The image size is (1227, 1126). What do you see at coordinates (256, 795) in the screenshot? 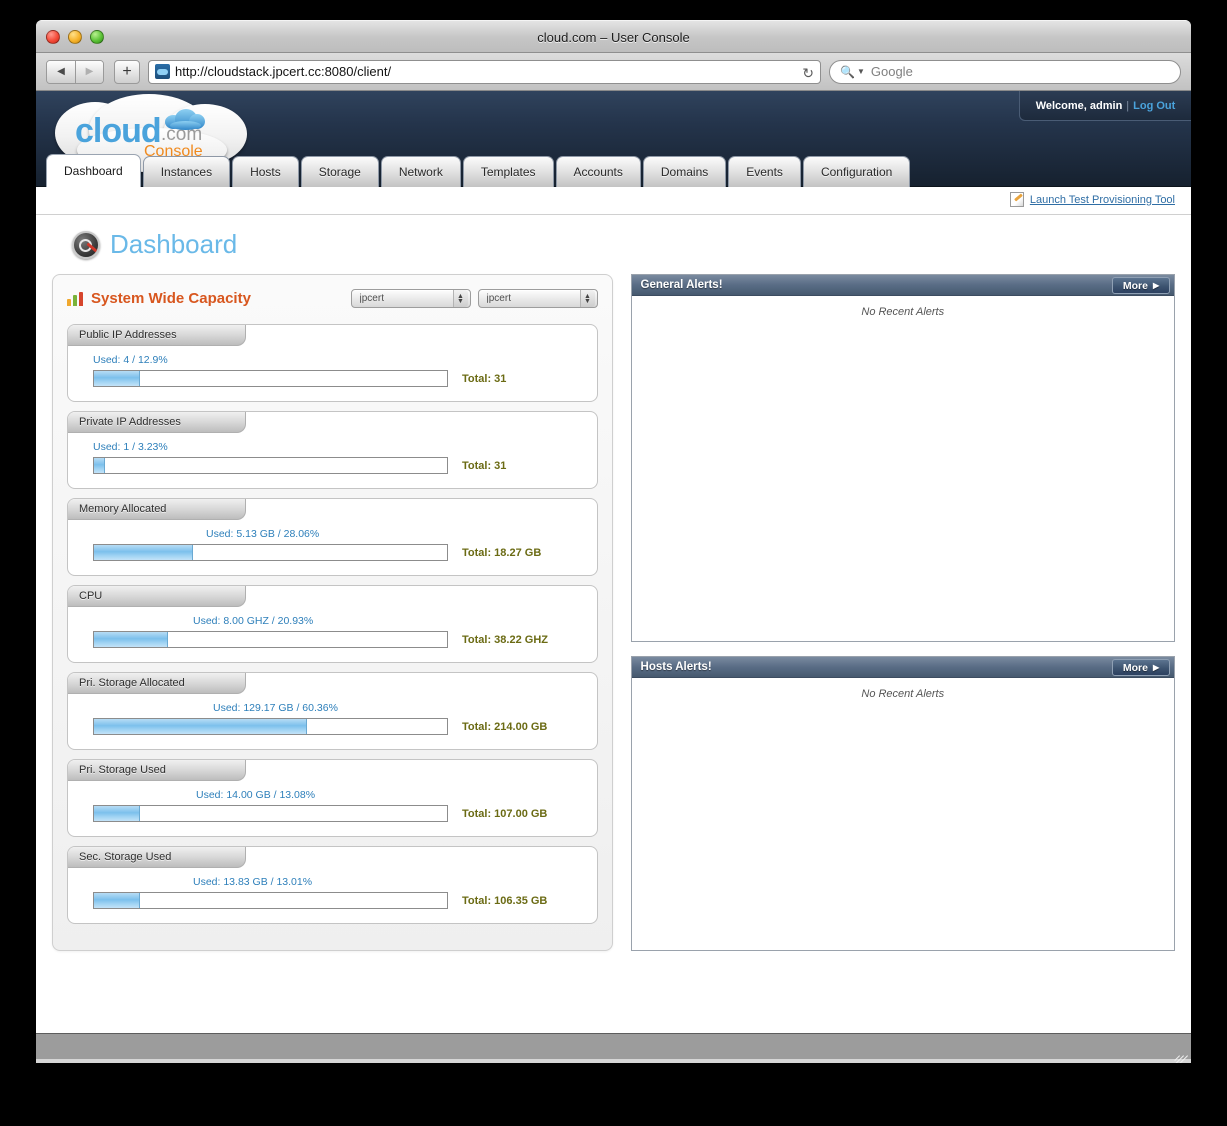
I see `capacity-used-label: Used: 14.00 GB / 13.08%` at bounding box center [256, 795].